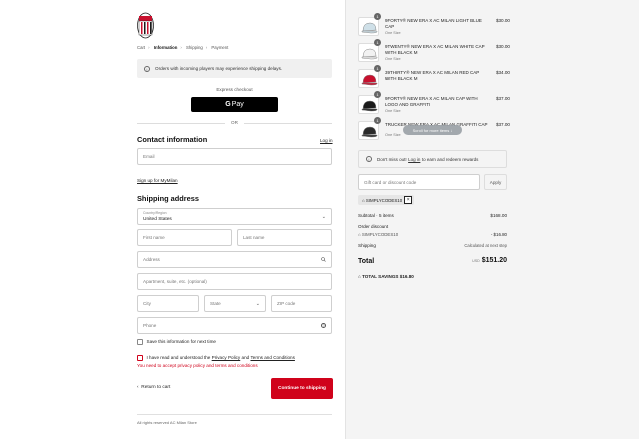 This screenshot has width=639, height=439. Describe the element at coordinates (140, 342) in the screenshot. I see `save-info-checkbox` at that location.